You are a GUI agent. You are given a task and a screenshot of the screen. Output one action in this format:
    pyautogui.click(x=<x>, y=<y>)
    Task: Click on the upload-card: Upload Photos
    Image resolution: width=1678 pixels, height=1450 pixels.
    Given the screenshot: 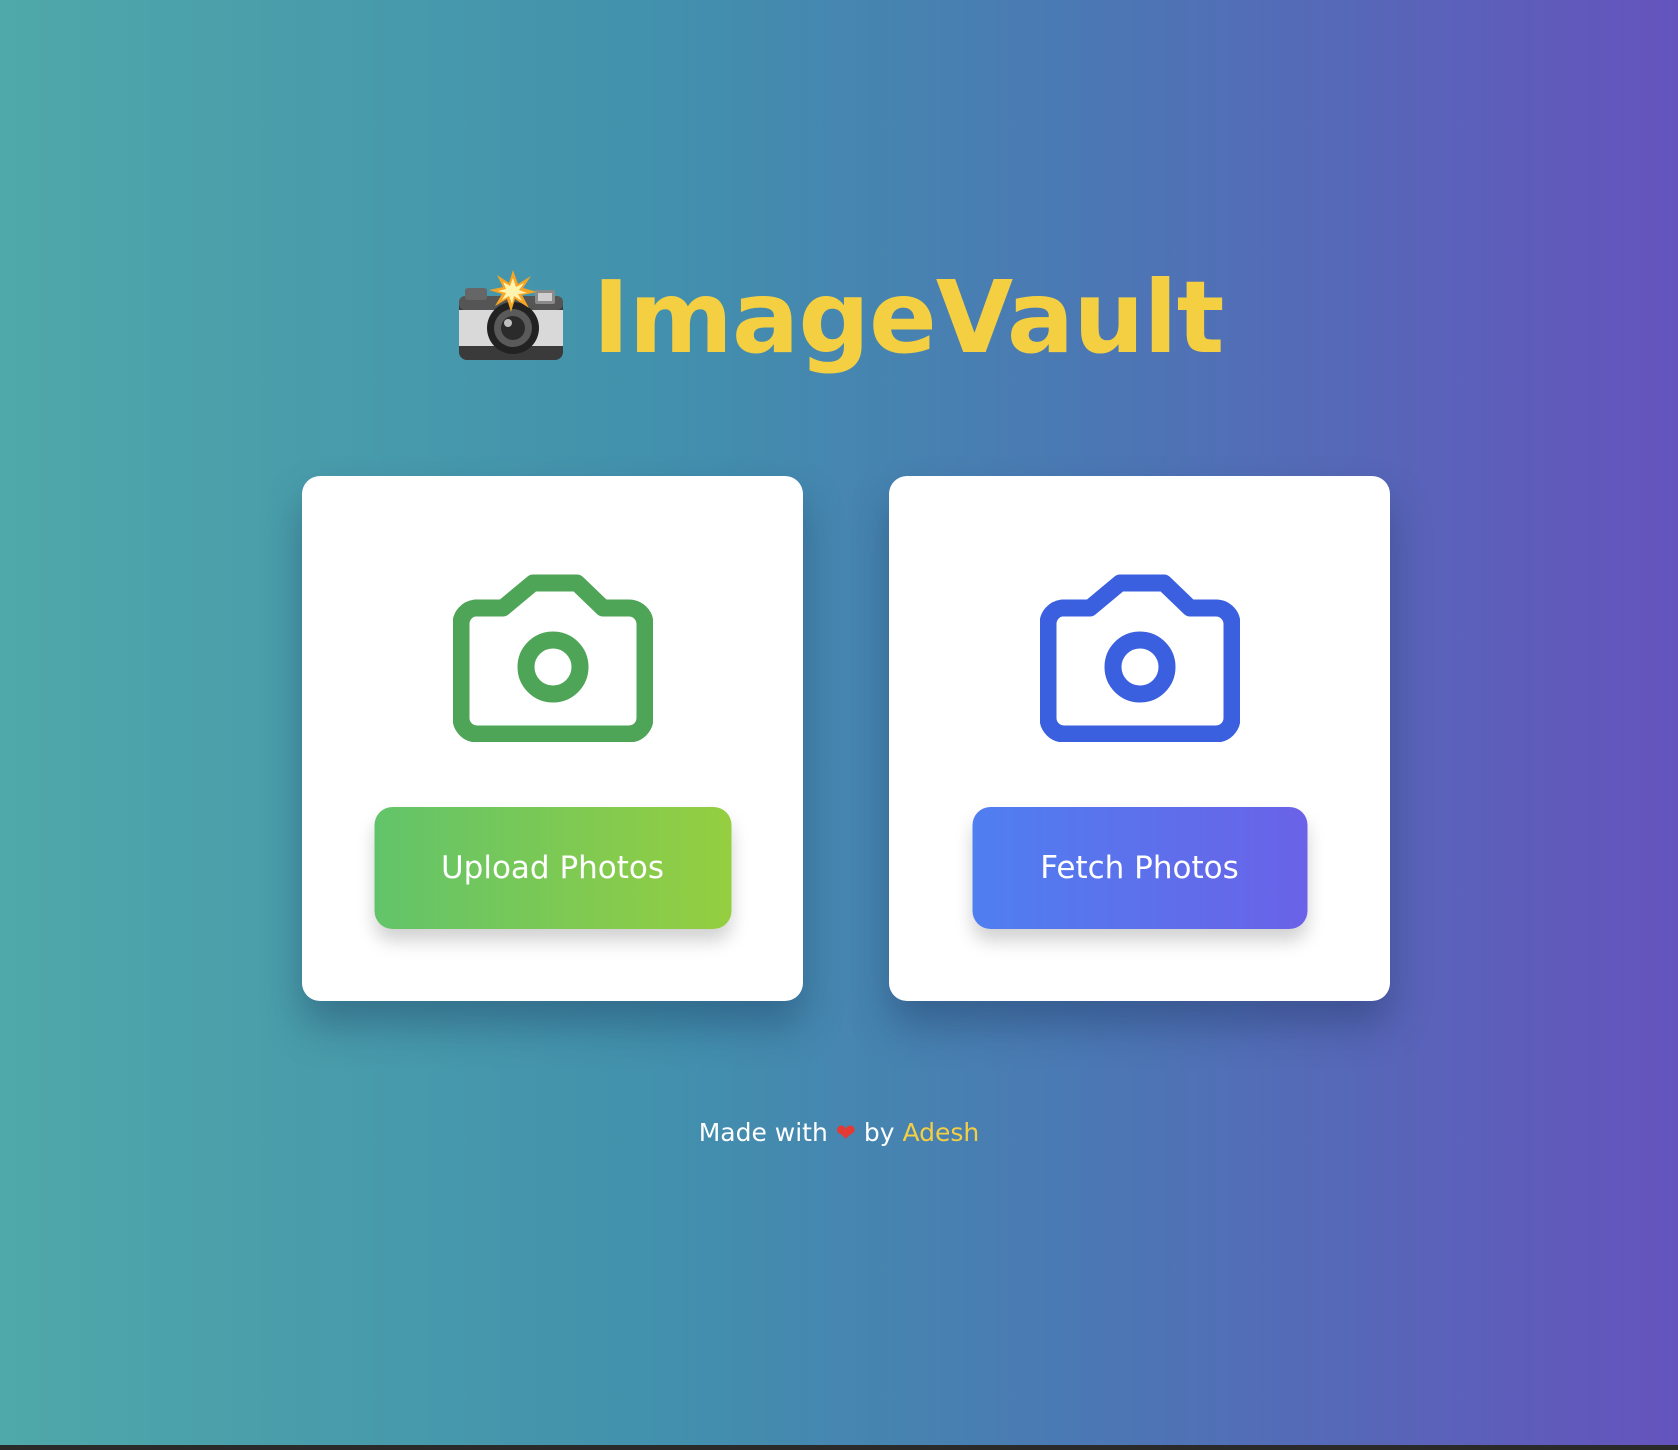 What is the action you would take?
    pyautogui.click(x=552, y=738)
    